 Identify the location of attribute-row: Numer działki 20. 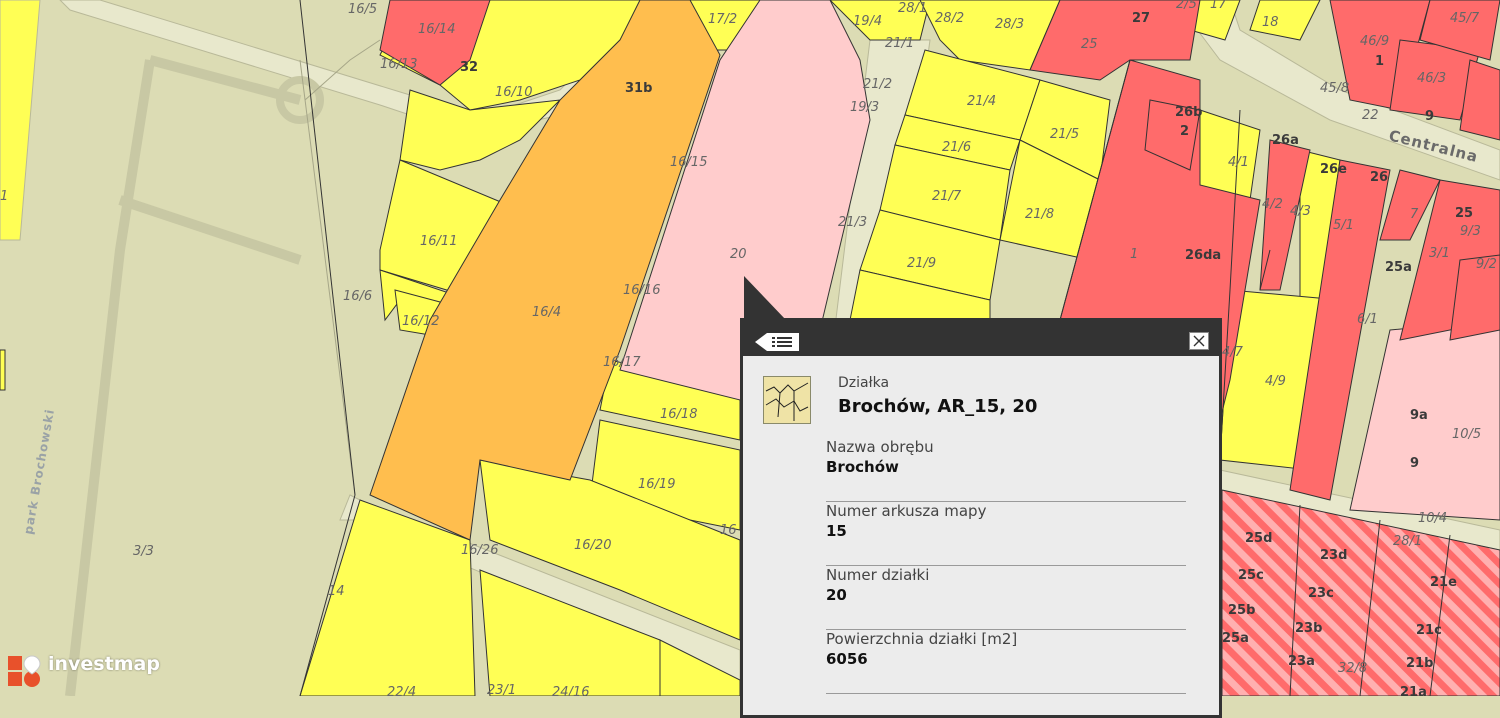
(1006, 598).